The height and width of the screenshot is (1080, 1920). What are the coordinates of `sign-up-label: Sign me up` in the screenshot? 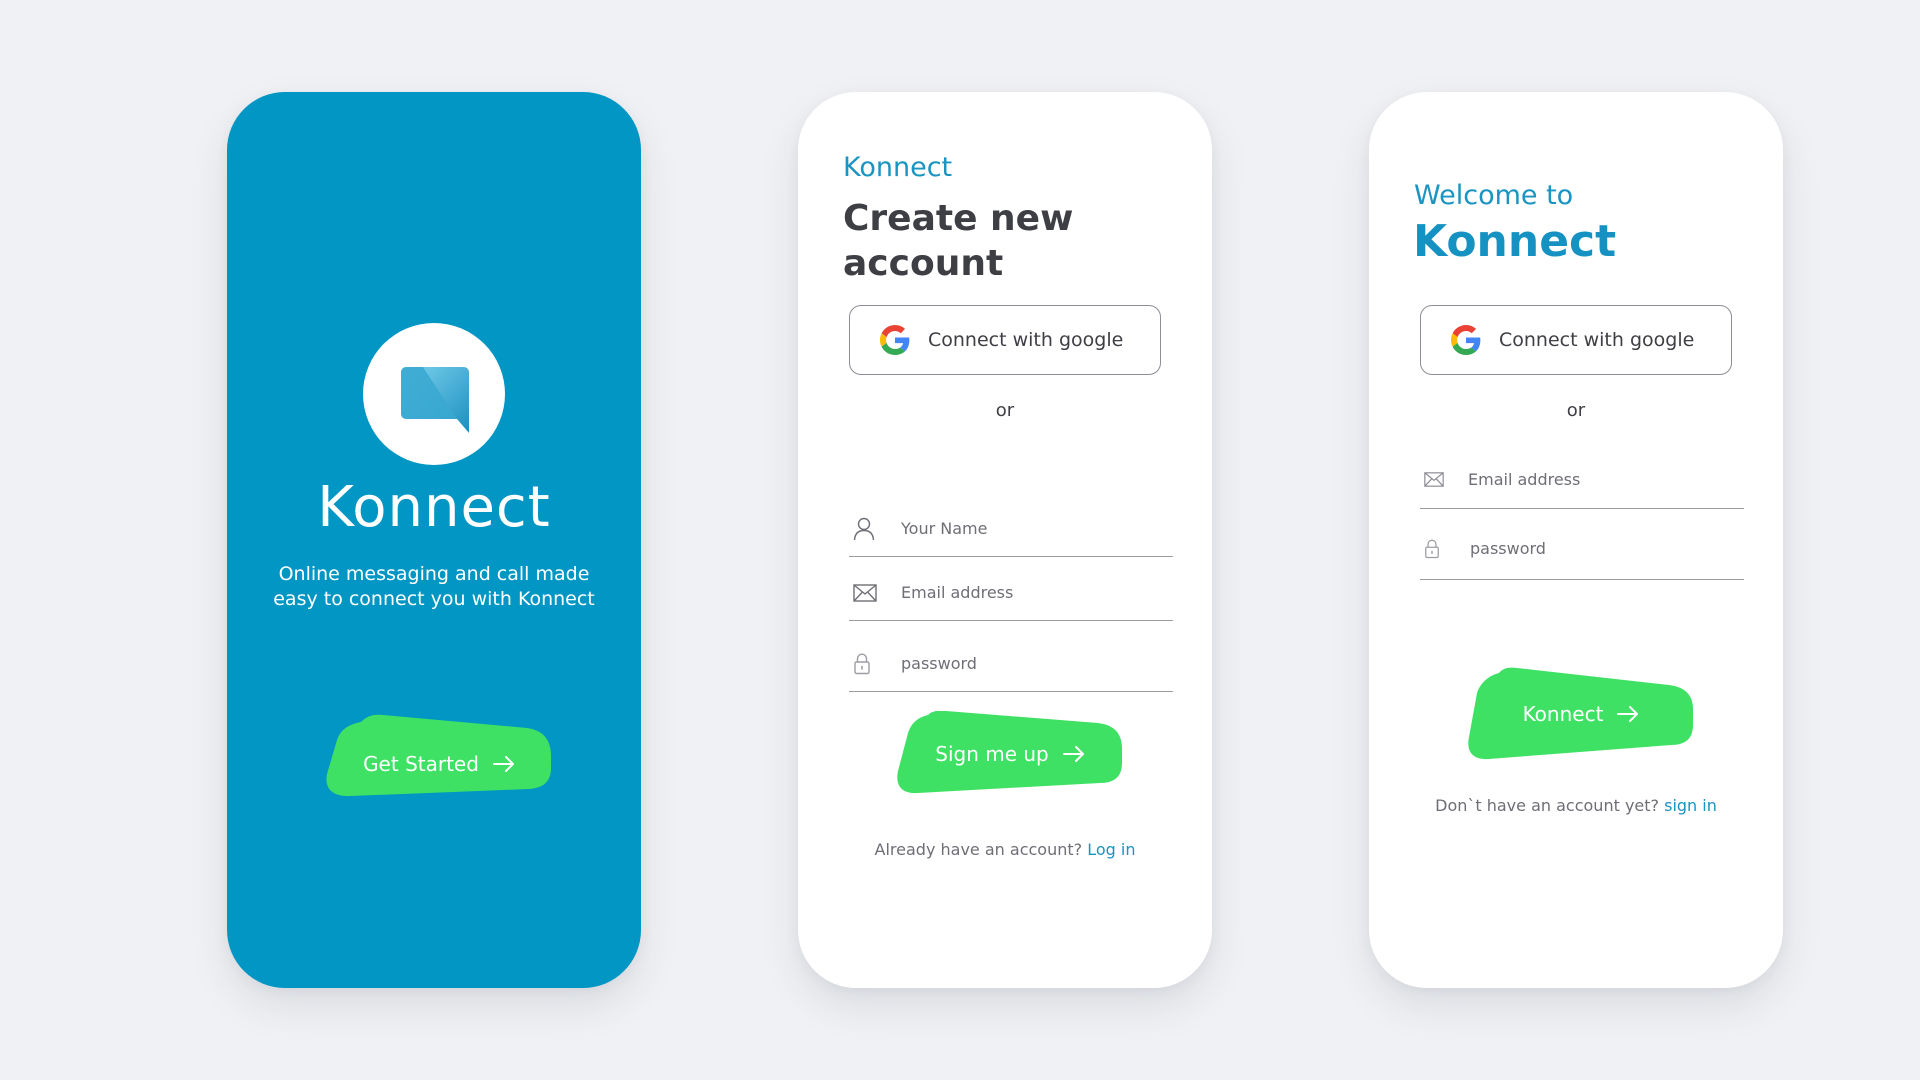 It's located at (992, 754).